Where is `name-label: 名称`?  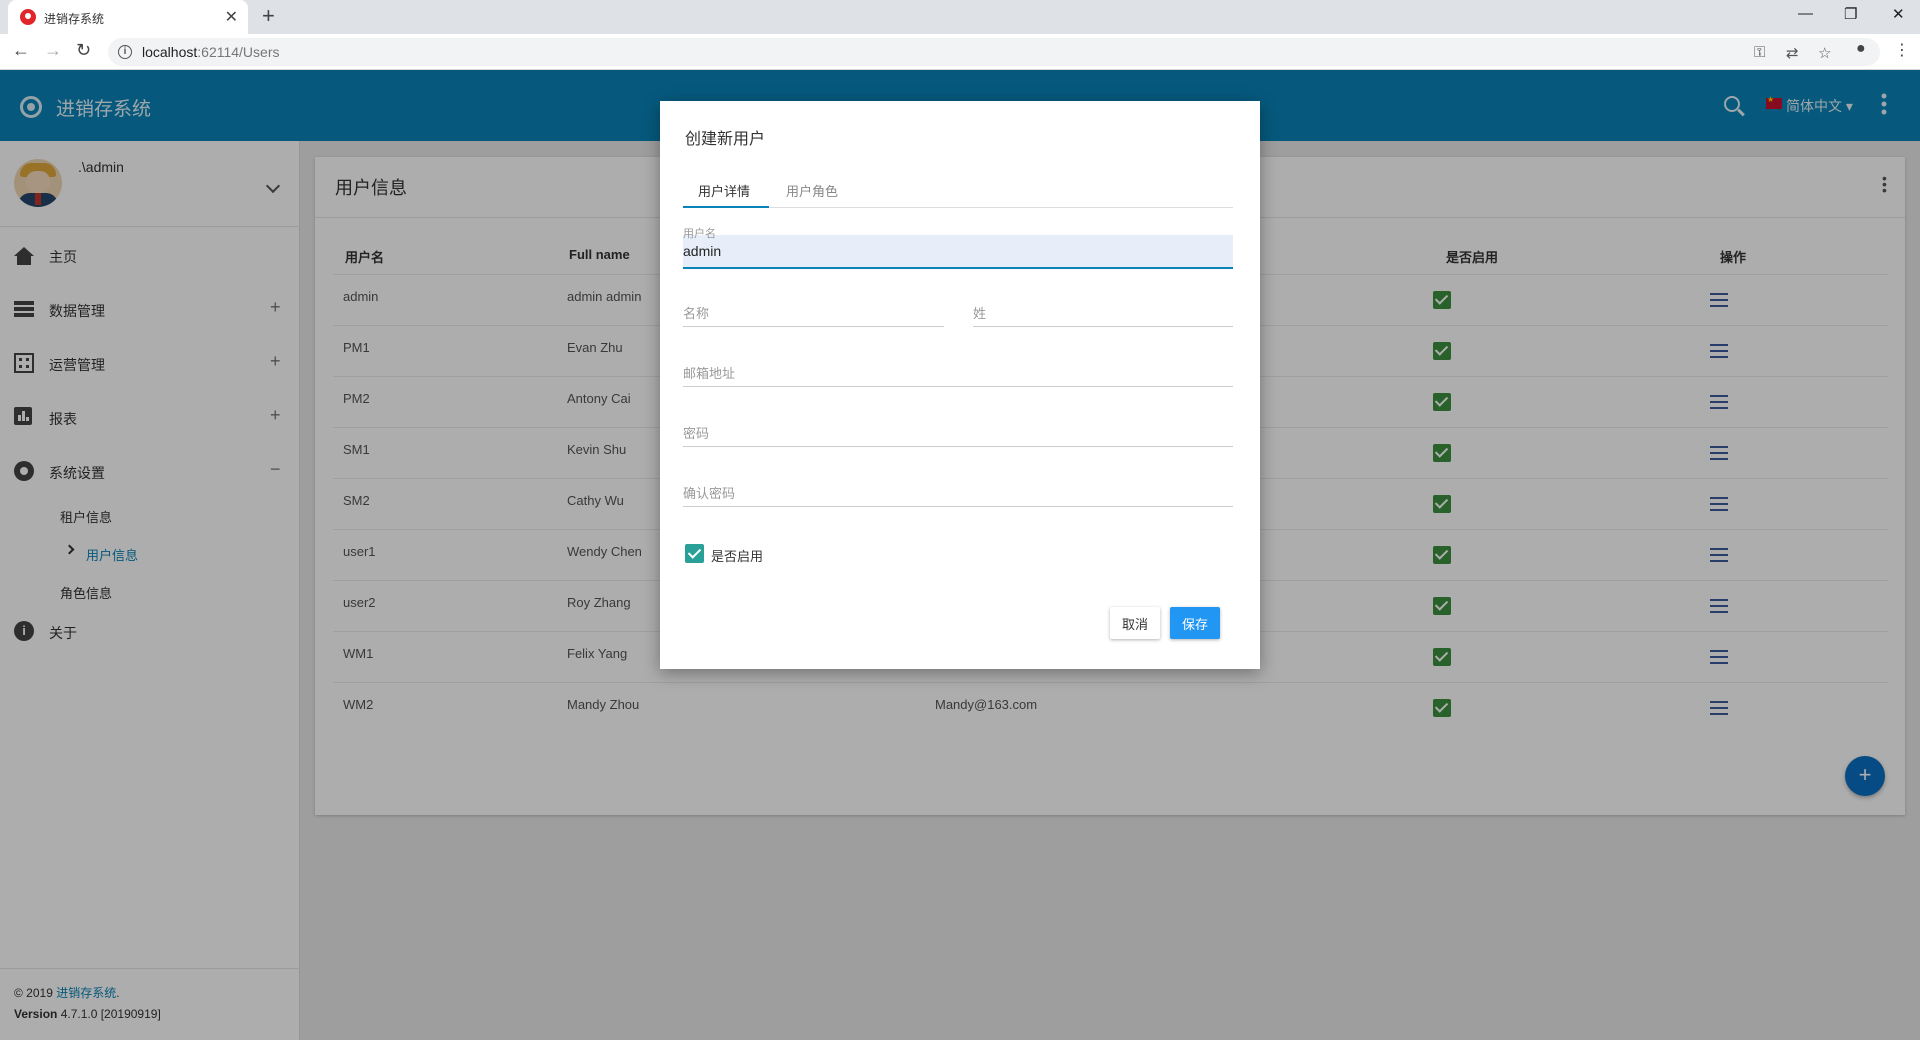 name-label: 名称 is located at coordinates (696, 313).